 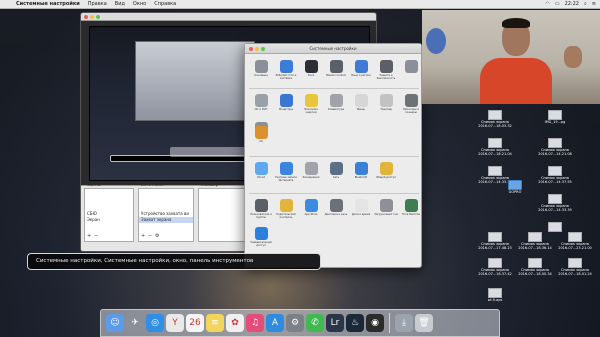 What do you see at coordinates (386, 106) in the screenshot?
I see `pref-pane-trackpad: Трекпад` at bounding box center [386, 106].